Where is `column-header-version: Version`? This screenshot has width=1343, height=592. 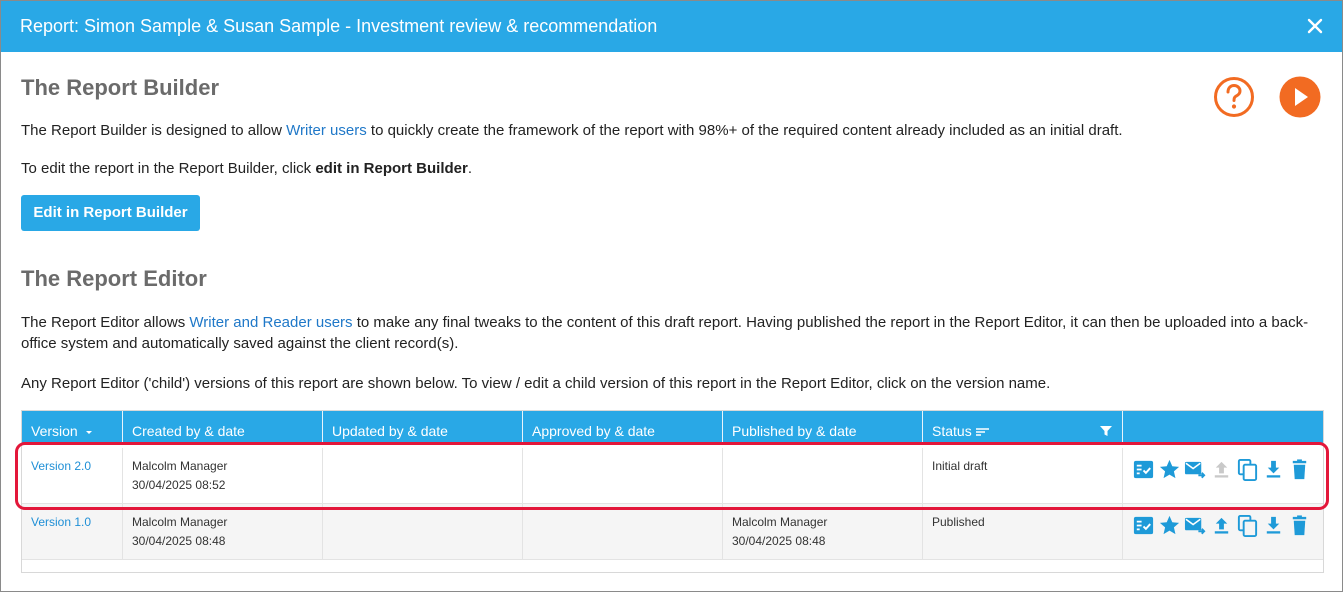 column-header-version: Version is located at coordinates (72, 428).